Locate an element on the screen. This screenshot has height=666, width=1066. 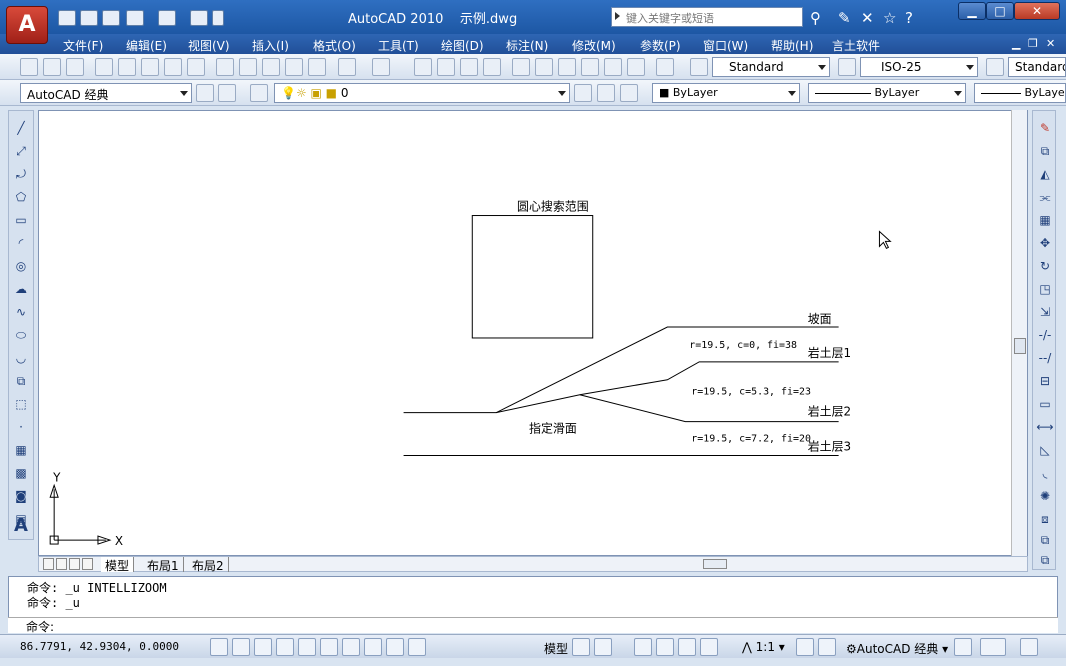
coordinates-readout: 86.7791, 42.9304, 0.0000 is located at coordinates (99, 646).